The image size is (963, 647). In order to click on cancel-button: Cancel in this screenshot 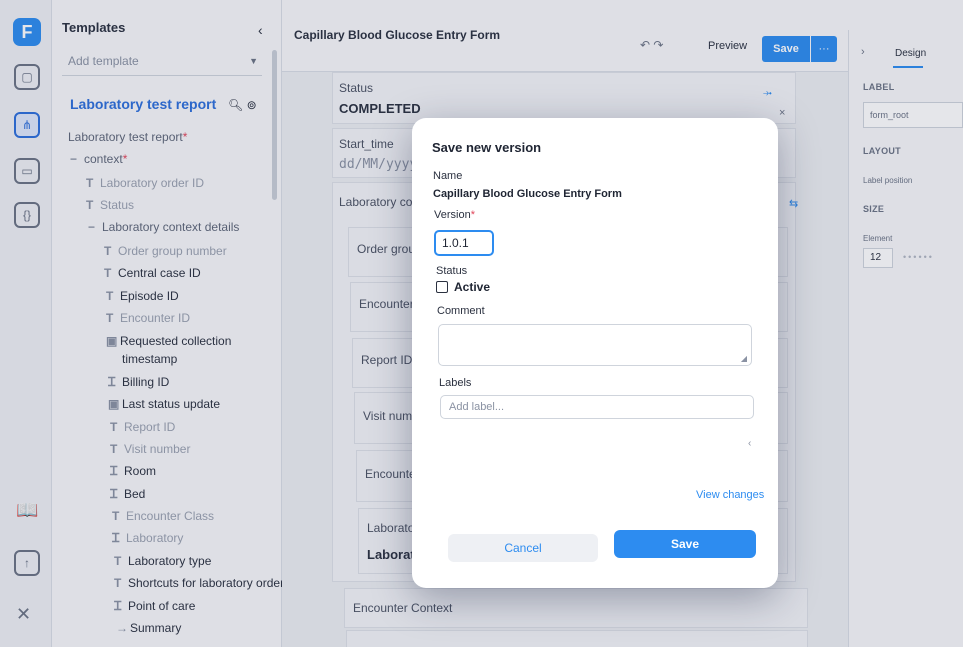, I will do `click(523, 548)`.